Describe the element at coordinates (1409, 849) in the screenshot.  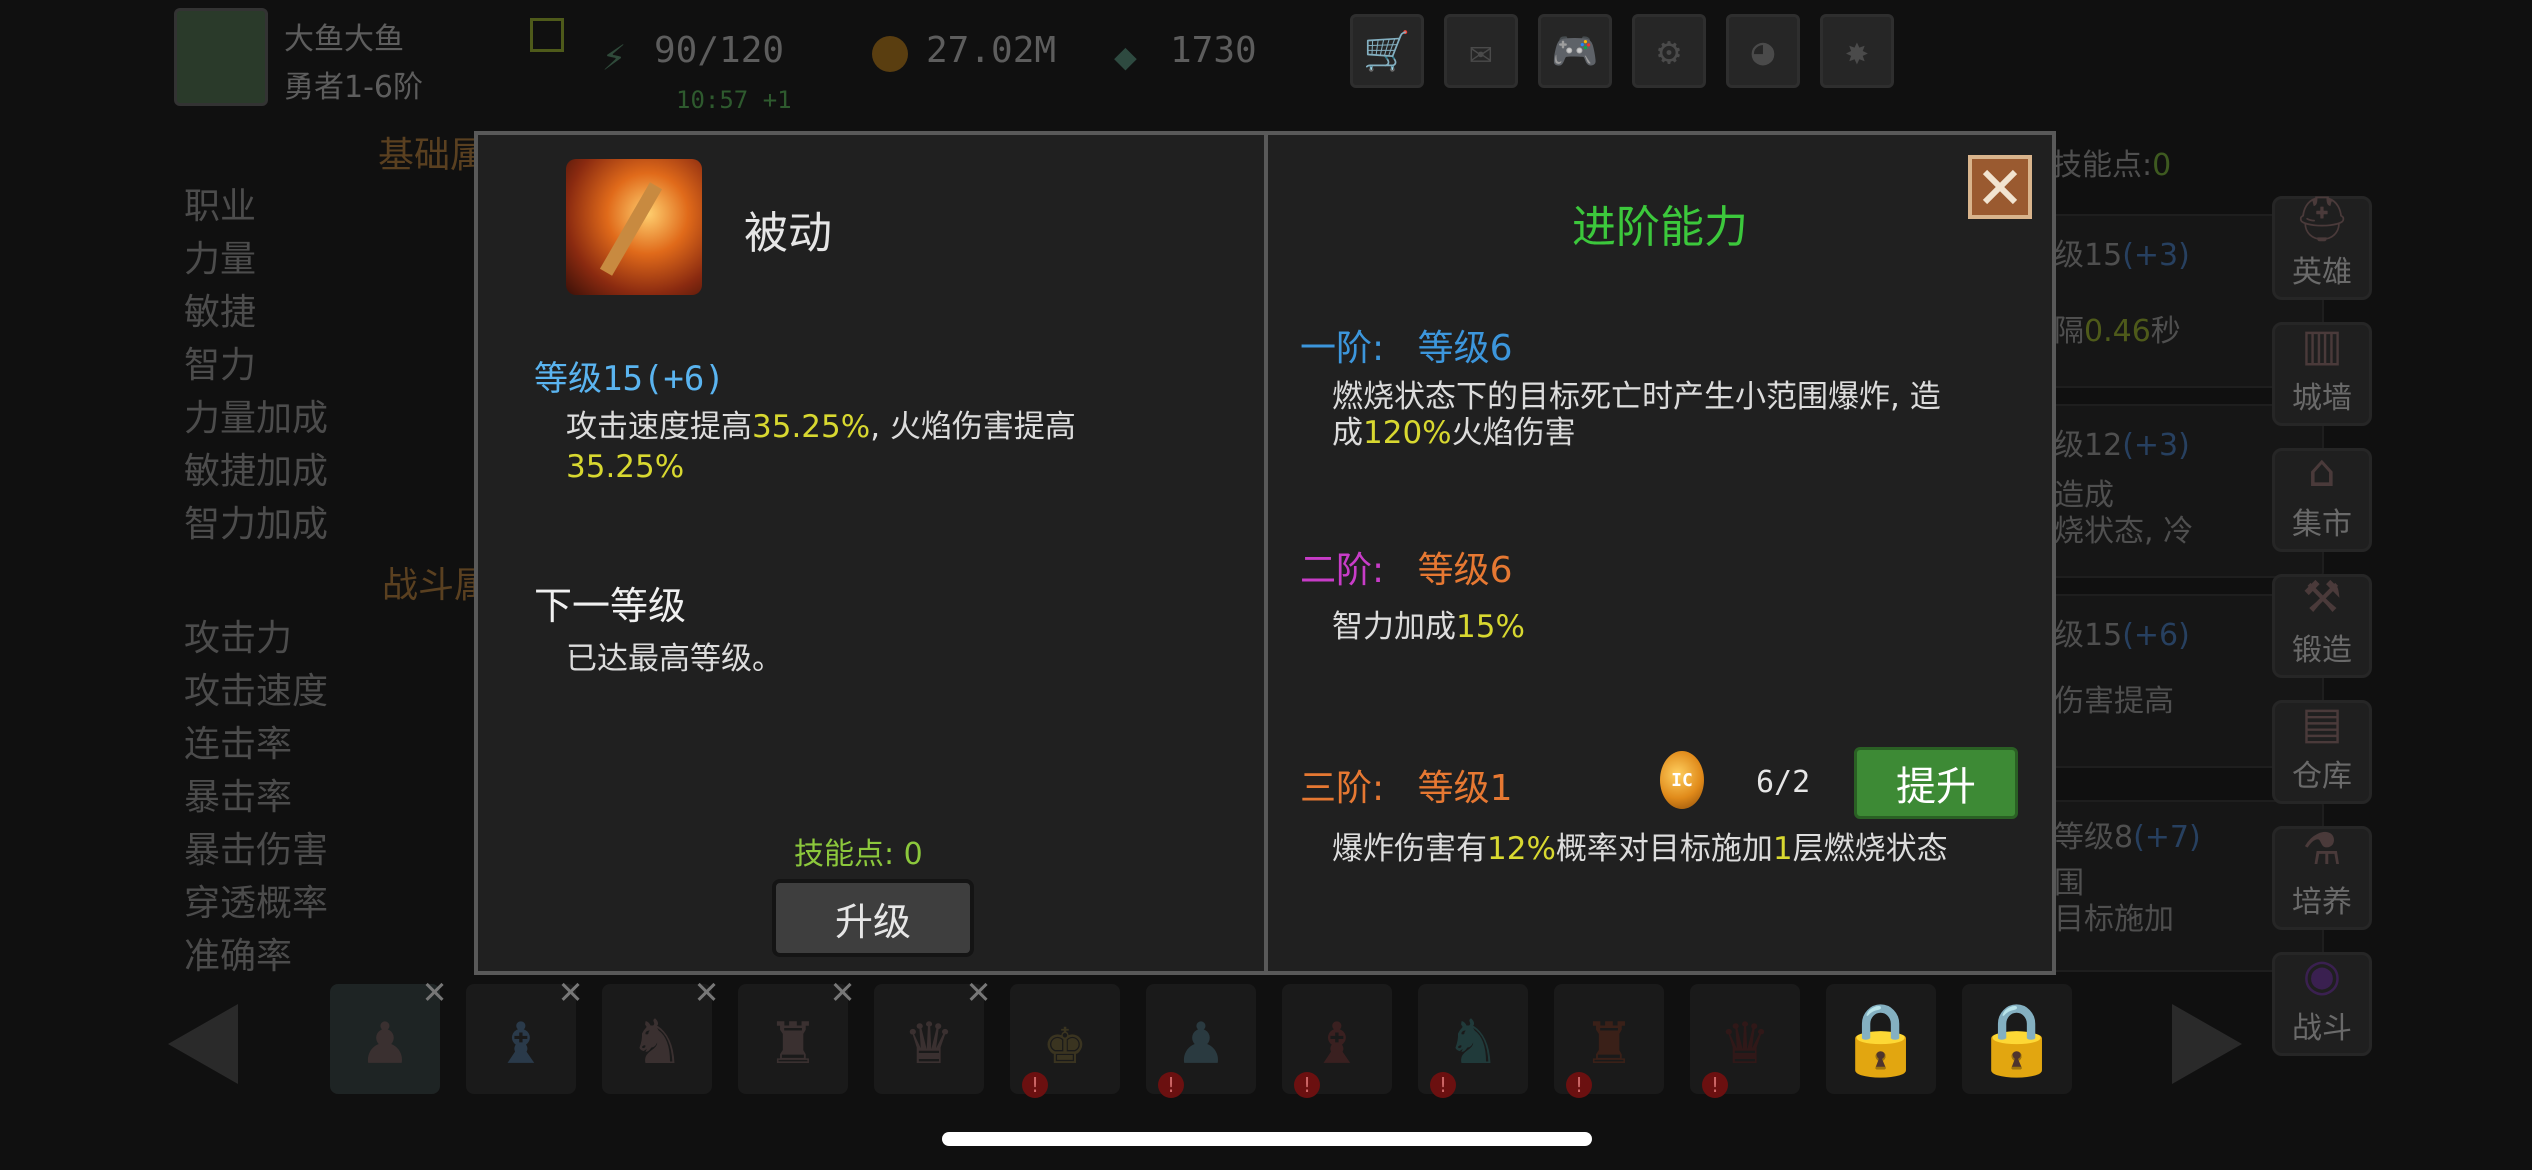
I see `tier3-desc-text: 爆炸伤害有` at that location.